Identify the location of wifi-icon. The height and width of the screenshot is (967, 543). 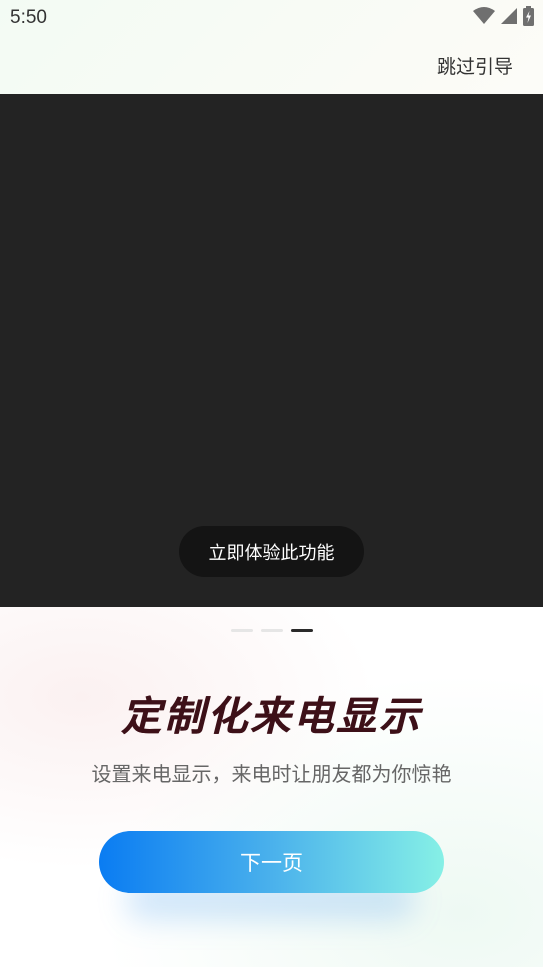
(484, 18).